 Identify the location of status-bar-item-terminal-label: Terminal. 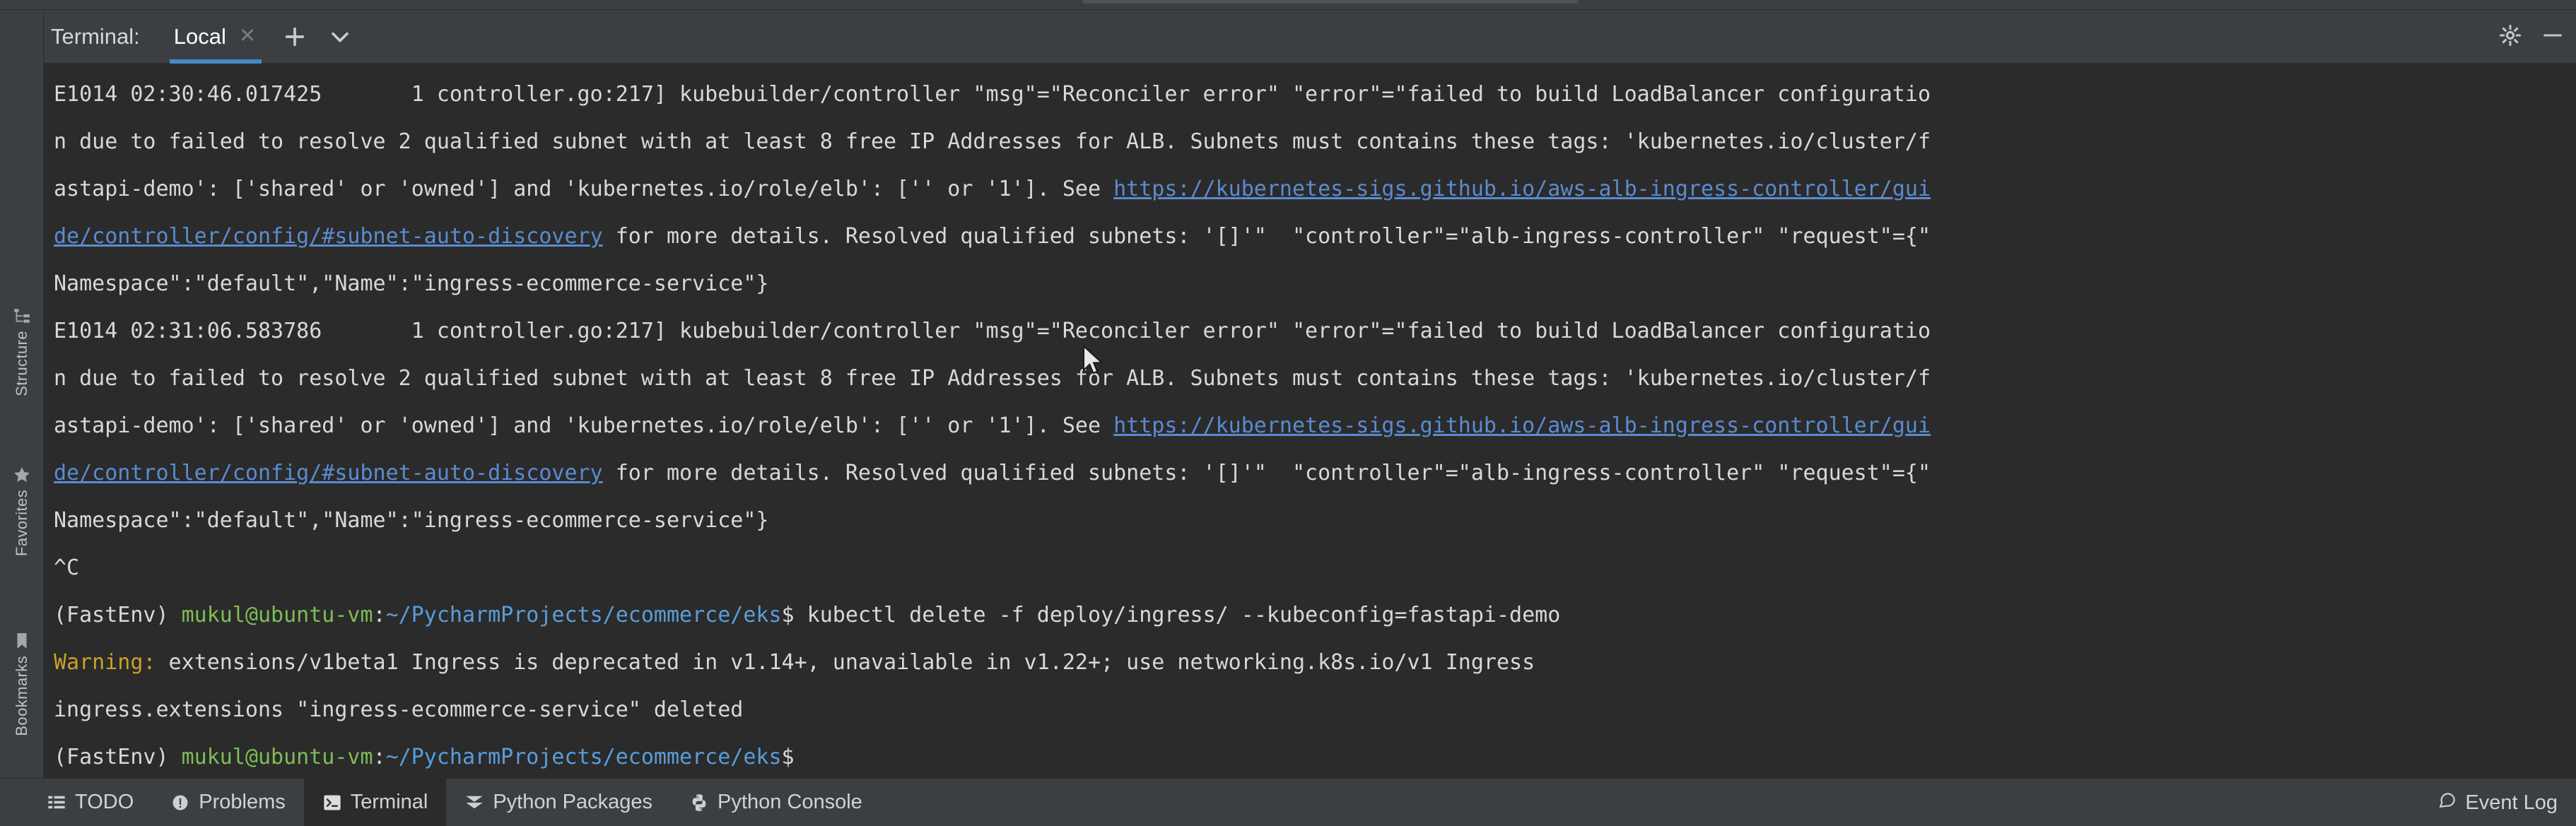
(389, 802).